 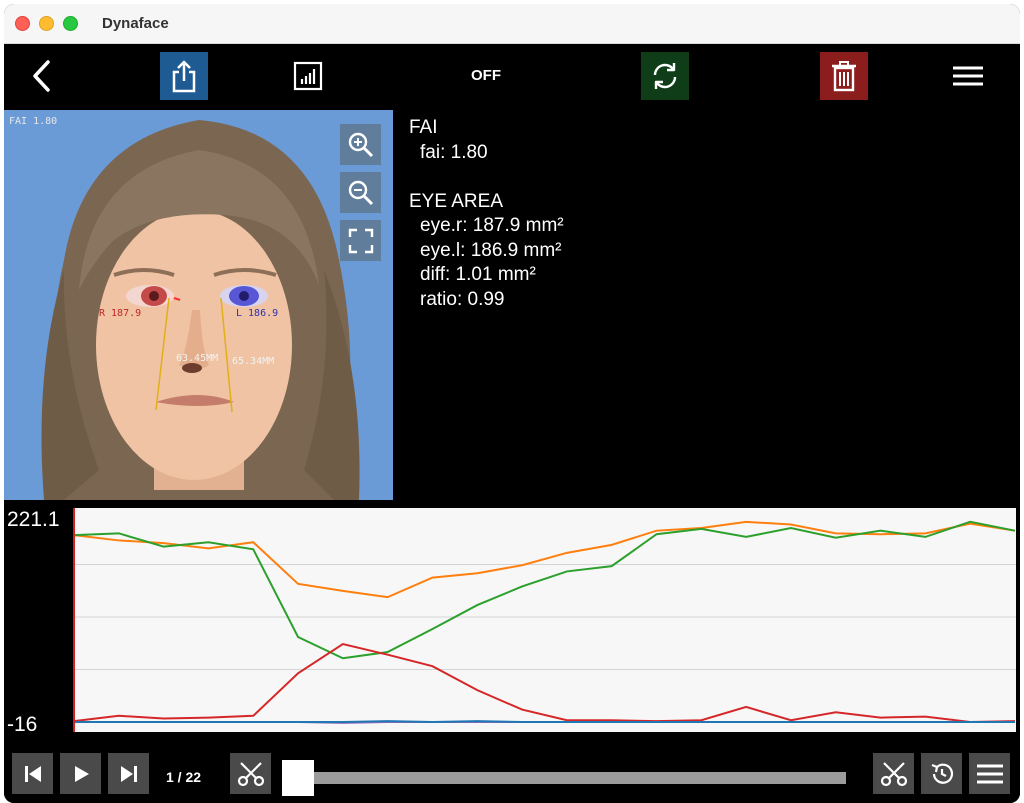 What do you see at coordinates (22, 23) in the screenshot?
I see `close-window-button` at bounding box center [22, 23].